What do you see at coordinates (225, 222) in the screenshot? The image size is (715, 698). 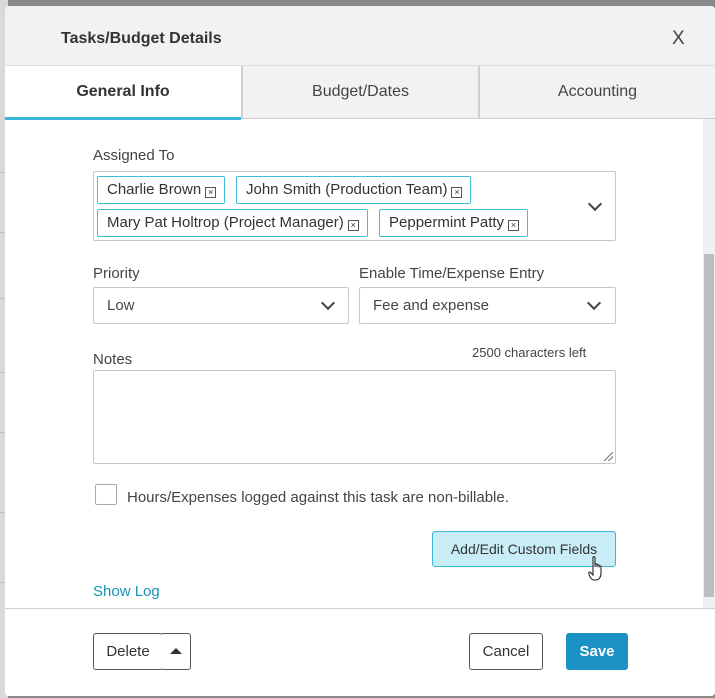 I see `assignee-chip-label: Mary Pat Holtrop (Project Manager)` at bounding box center [225, 222].